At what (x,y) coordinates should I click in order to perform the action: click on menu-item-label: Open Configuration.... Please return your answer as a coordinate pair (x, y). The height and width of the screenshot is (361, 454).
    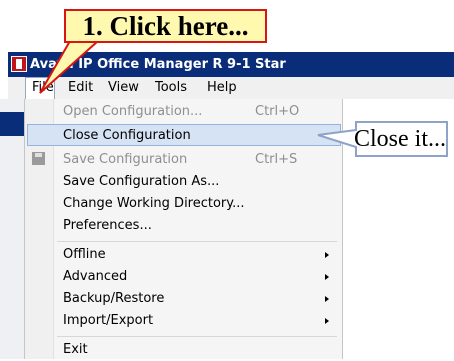
    Looking at the image, I should click on (133, 111).